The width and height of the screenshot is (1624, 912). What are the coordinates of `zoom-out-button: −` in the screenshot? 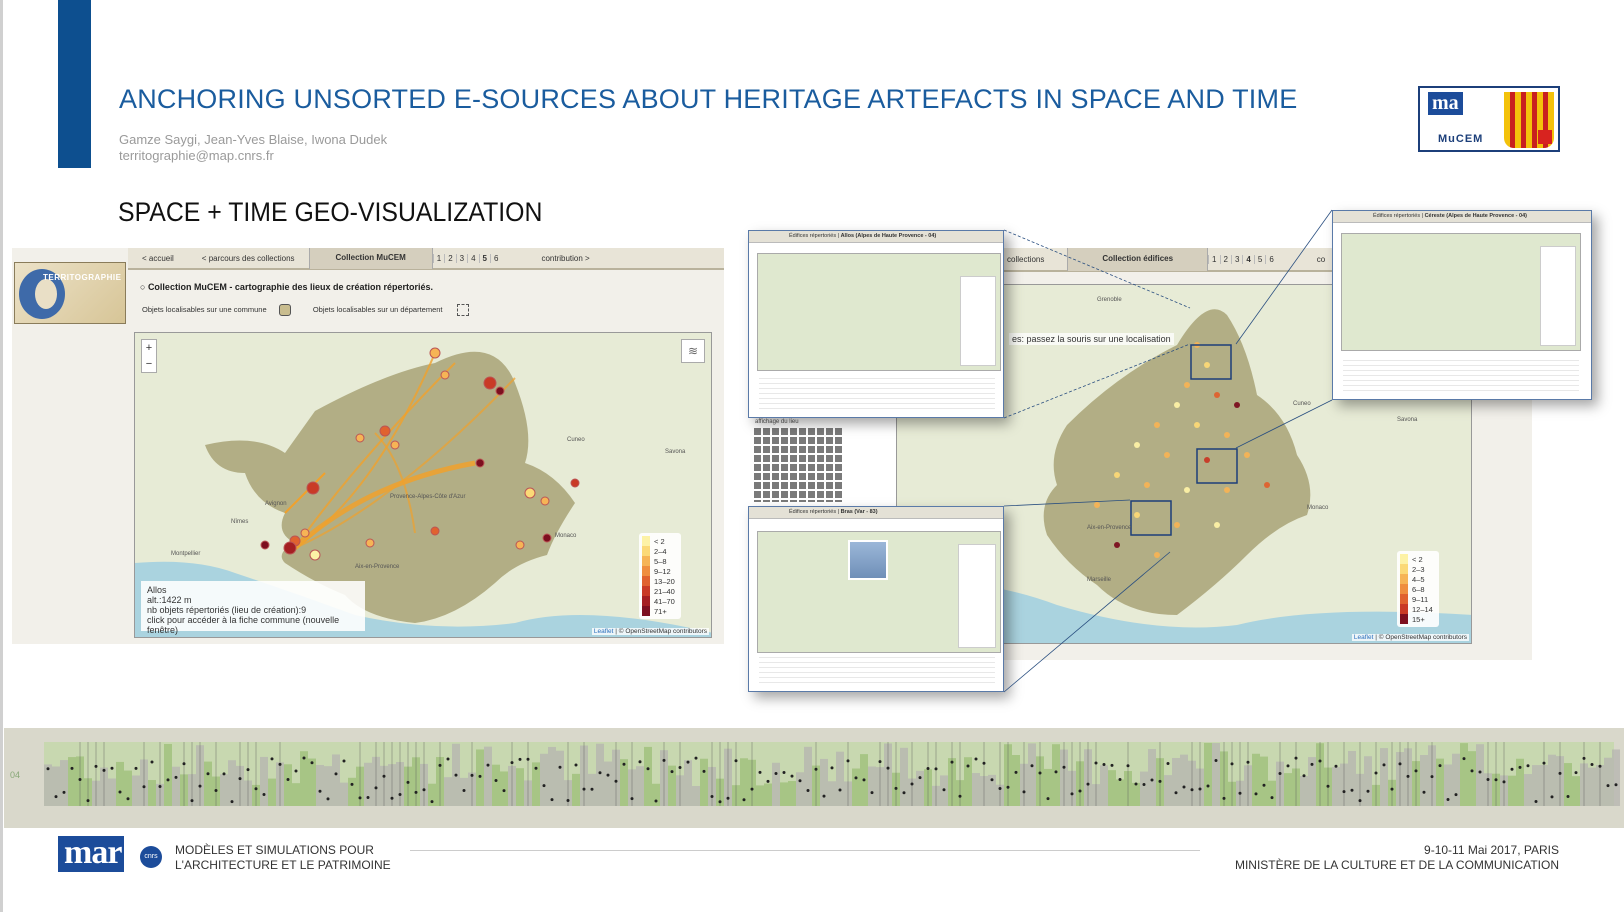 It's located at (149, 364).